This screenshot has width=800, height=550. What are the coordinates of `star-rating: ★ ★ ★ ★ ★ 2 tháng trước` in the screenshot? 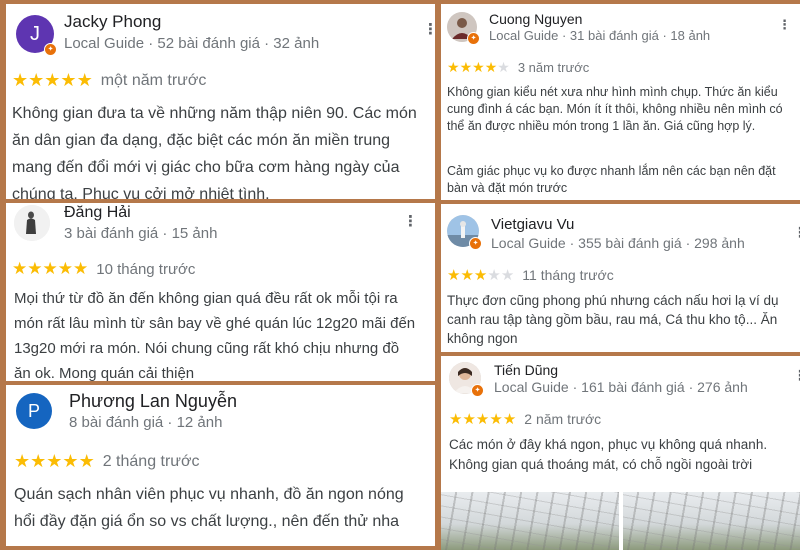 It's located at (107, 462).